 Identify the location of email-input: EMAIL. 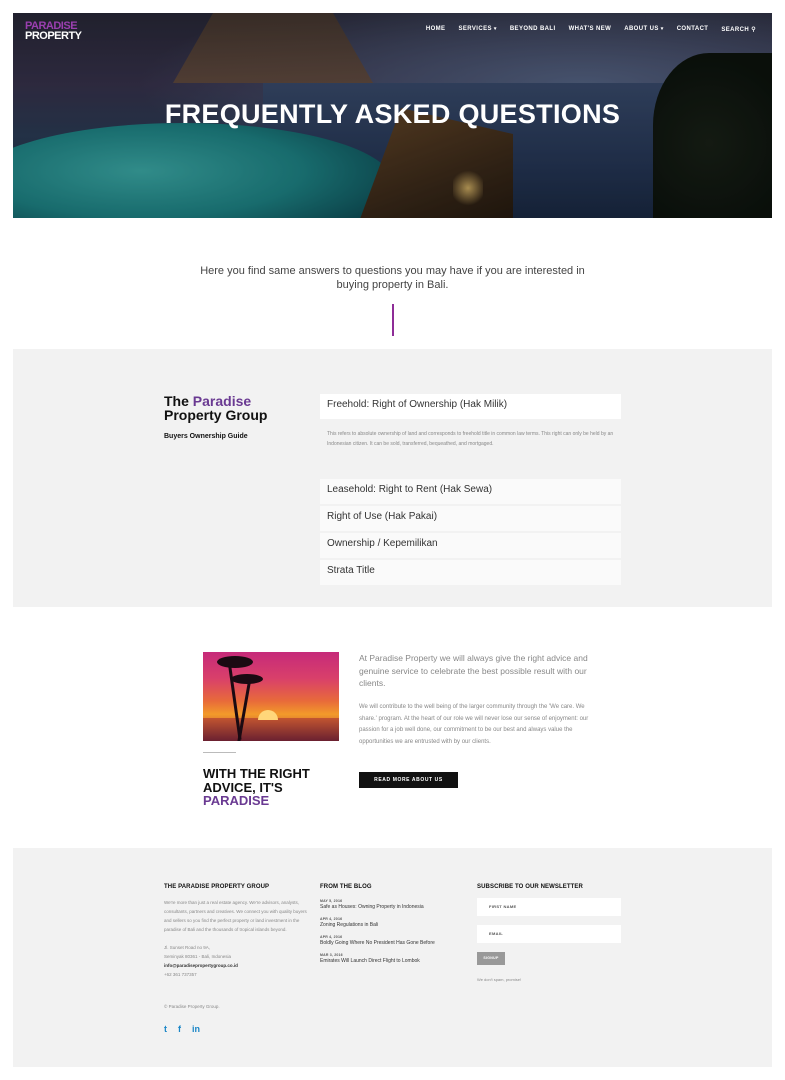
(549, 934).